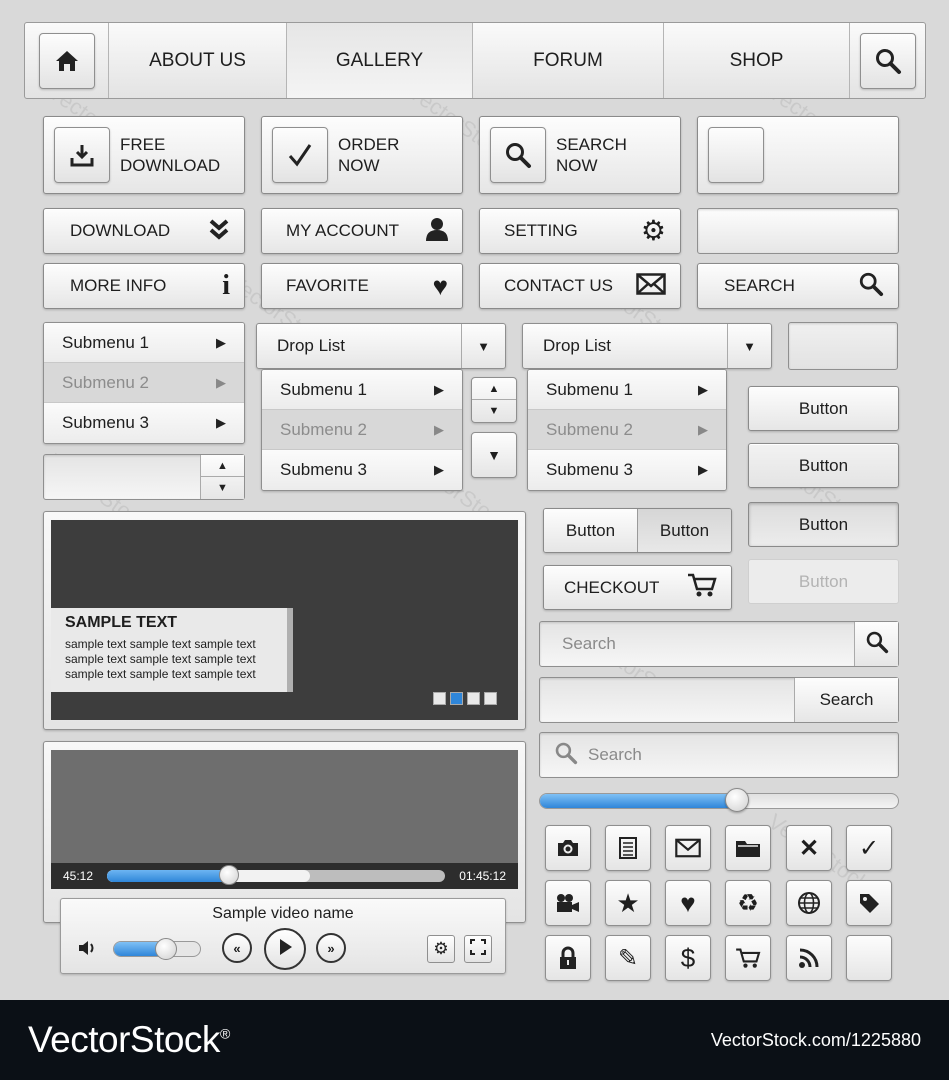 This screenshot has width=949, height=1080. Describe the element at coordinates (362, 231) in the screenshot. I see `my-account-button: MY ACCOUNT` at that location.